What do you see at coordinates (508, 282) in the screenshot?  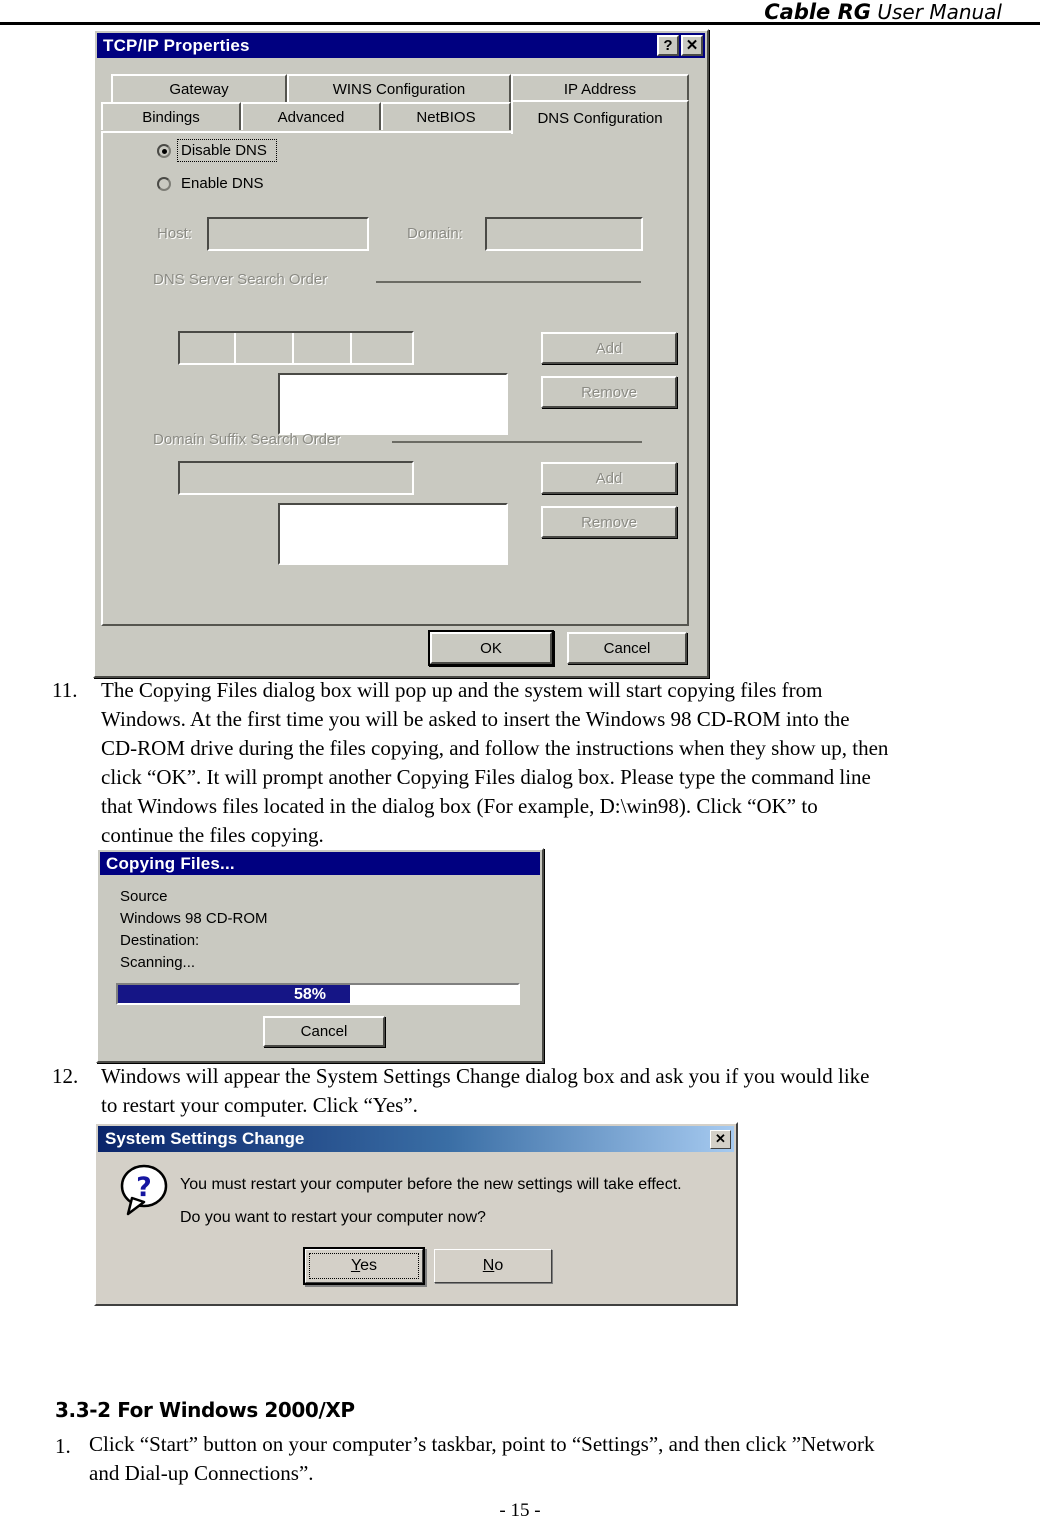 I see `dns-search-order-groove` at bounding box center [508, 282].